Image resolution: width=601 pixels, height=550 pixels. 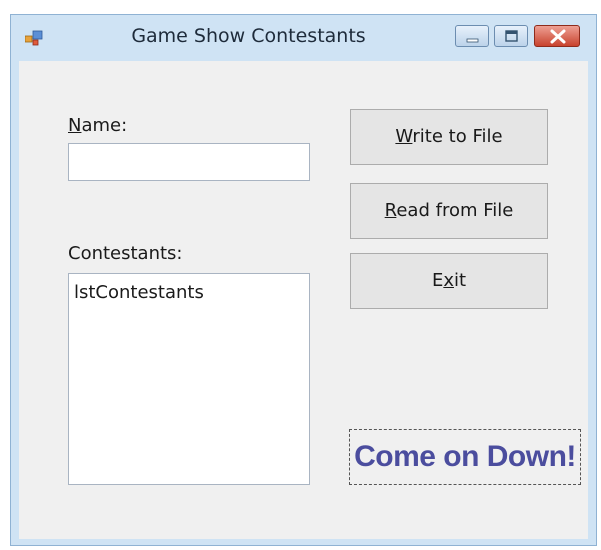 I want to click on exit-label-prefix: E, so click(x=437, y=280).